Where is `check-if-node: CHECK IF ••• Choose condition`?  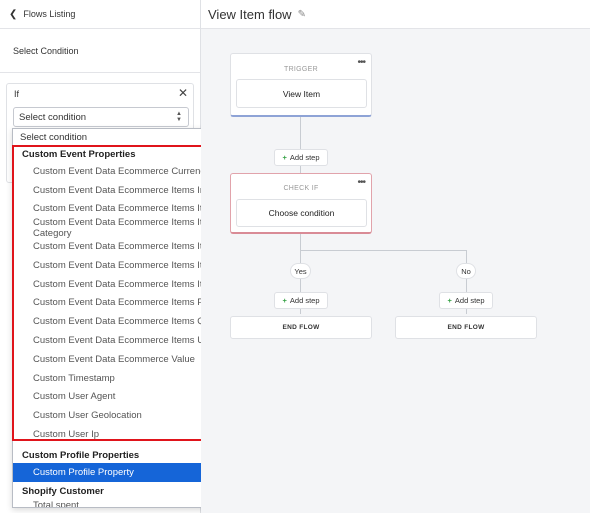 check-if-node: CHECK IF ••• Choose condition is located at coordinates (301, 203).